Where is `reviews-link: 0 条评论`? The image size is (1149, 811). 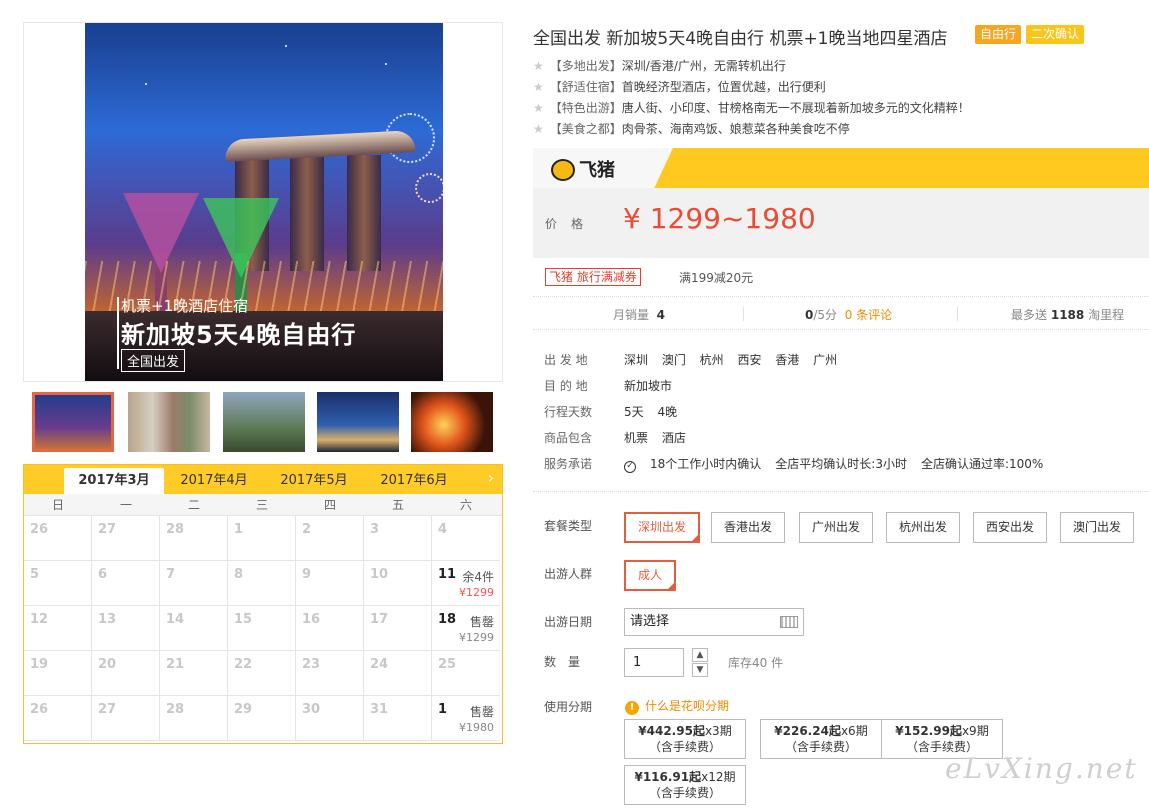
reviews-link: 0 条评论 is located at coordinates (868, 315).